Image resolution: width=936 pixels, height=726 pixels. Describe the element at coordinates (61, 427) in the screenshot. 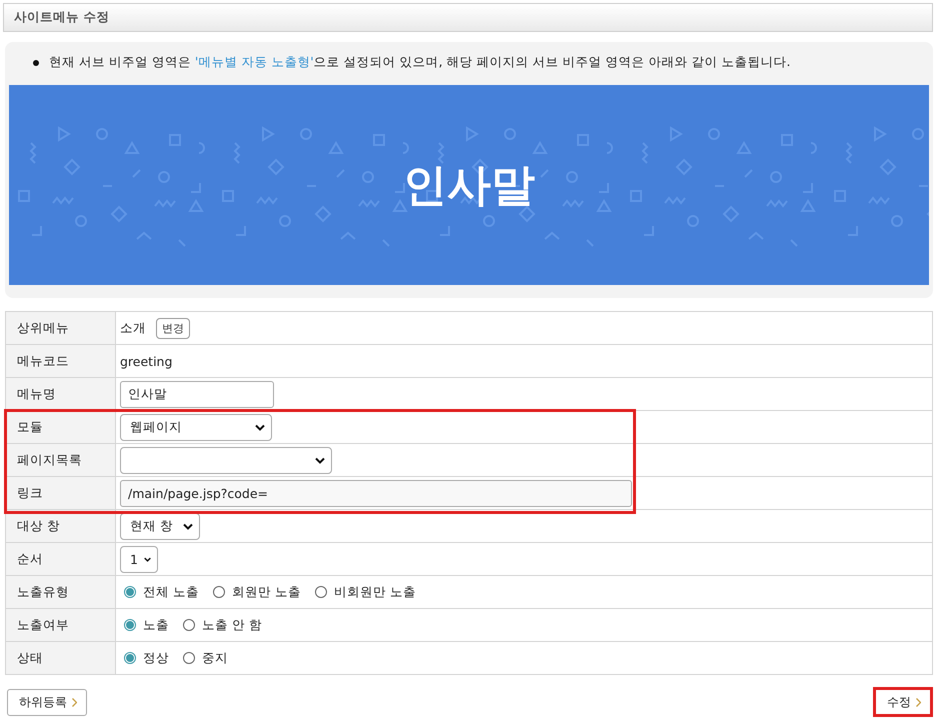

I see `field-label: 모듈` at that location.